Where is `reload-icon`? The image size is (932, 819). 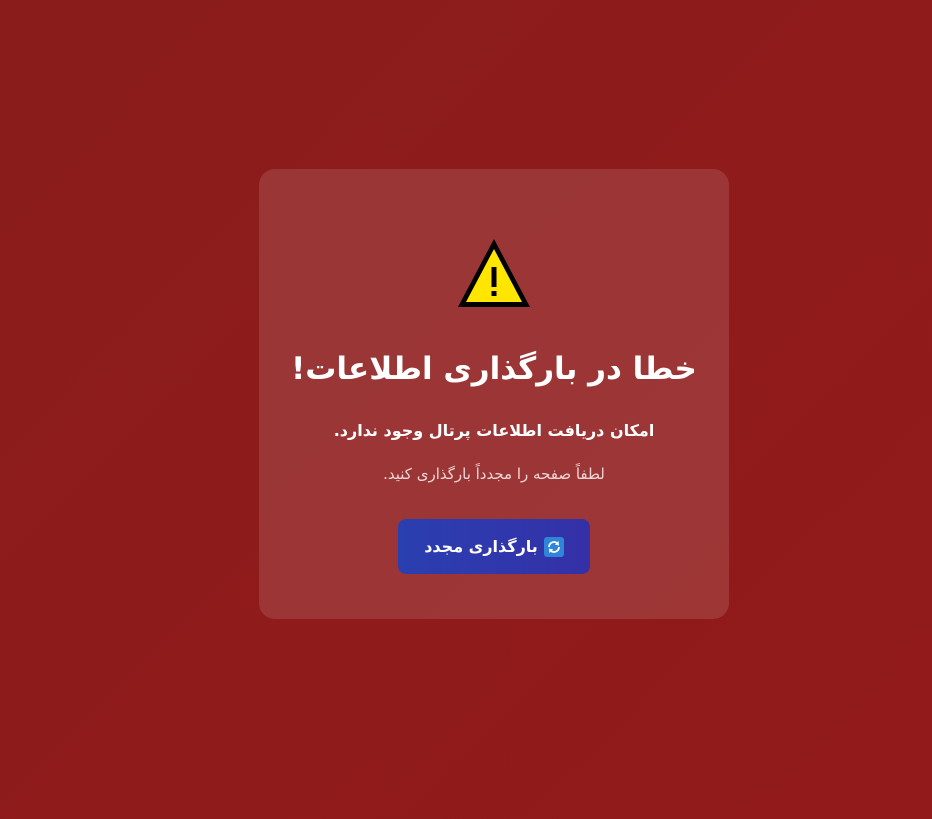 reload-icon is located at coordinates (553, 546).